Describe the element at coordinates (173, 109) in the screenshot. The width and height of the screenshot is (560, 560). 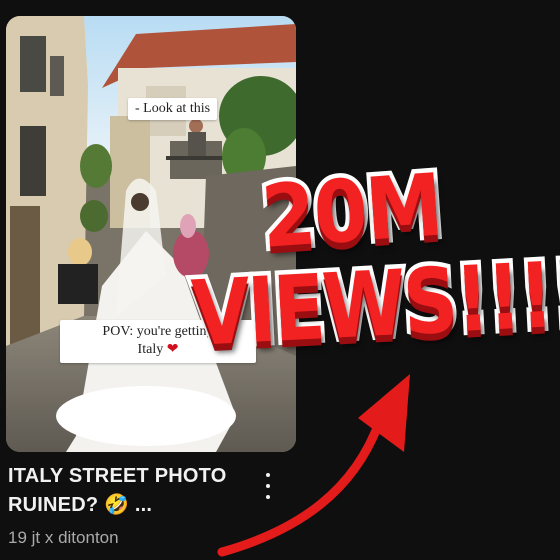
I see `overlay-caption-top: - Look at this` at that location.